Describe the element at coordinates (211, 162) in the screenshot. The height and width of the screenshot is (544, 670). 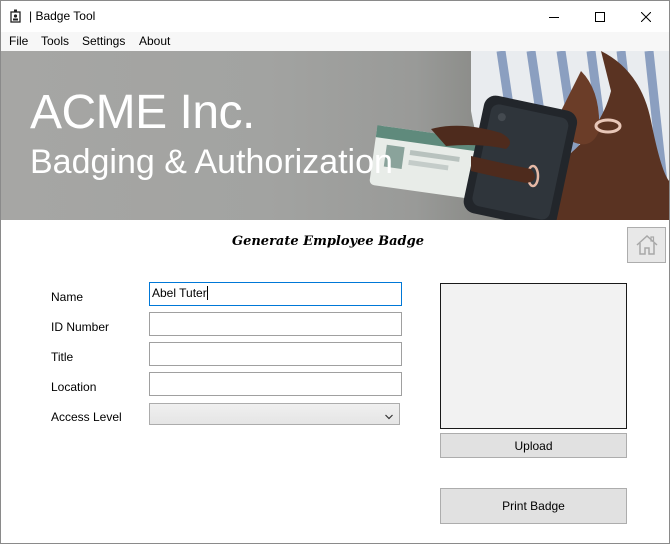
I see `banner-subtitle: Badging & Authorization` at that location.